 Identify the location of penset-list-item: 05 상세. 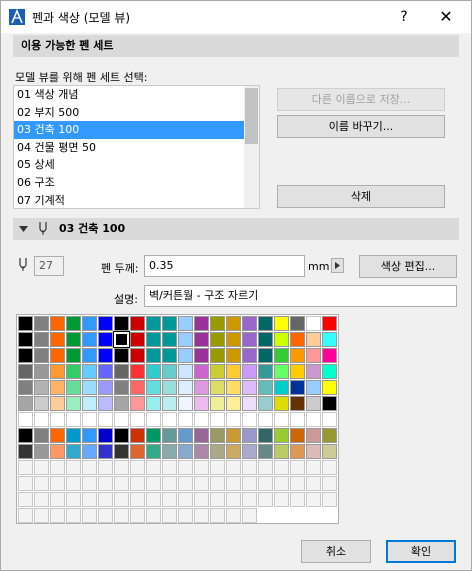
(129, 165).